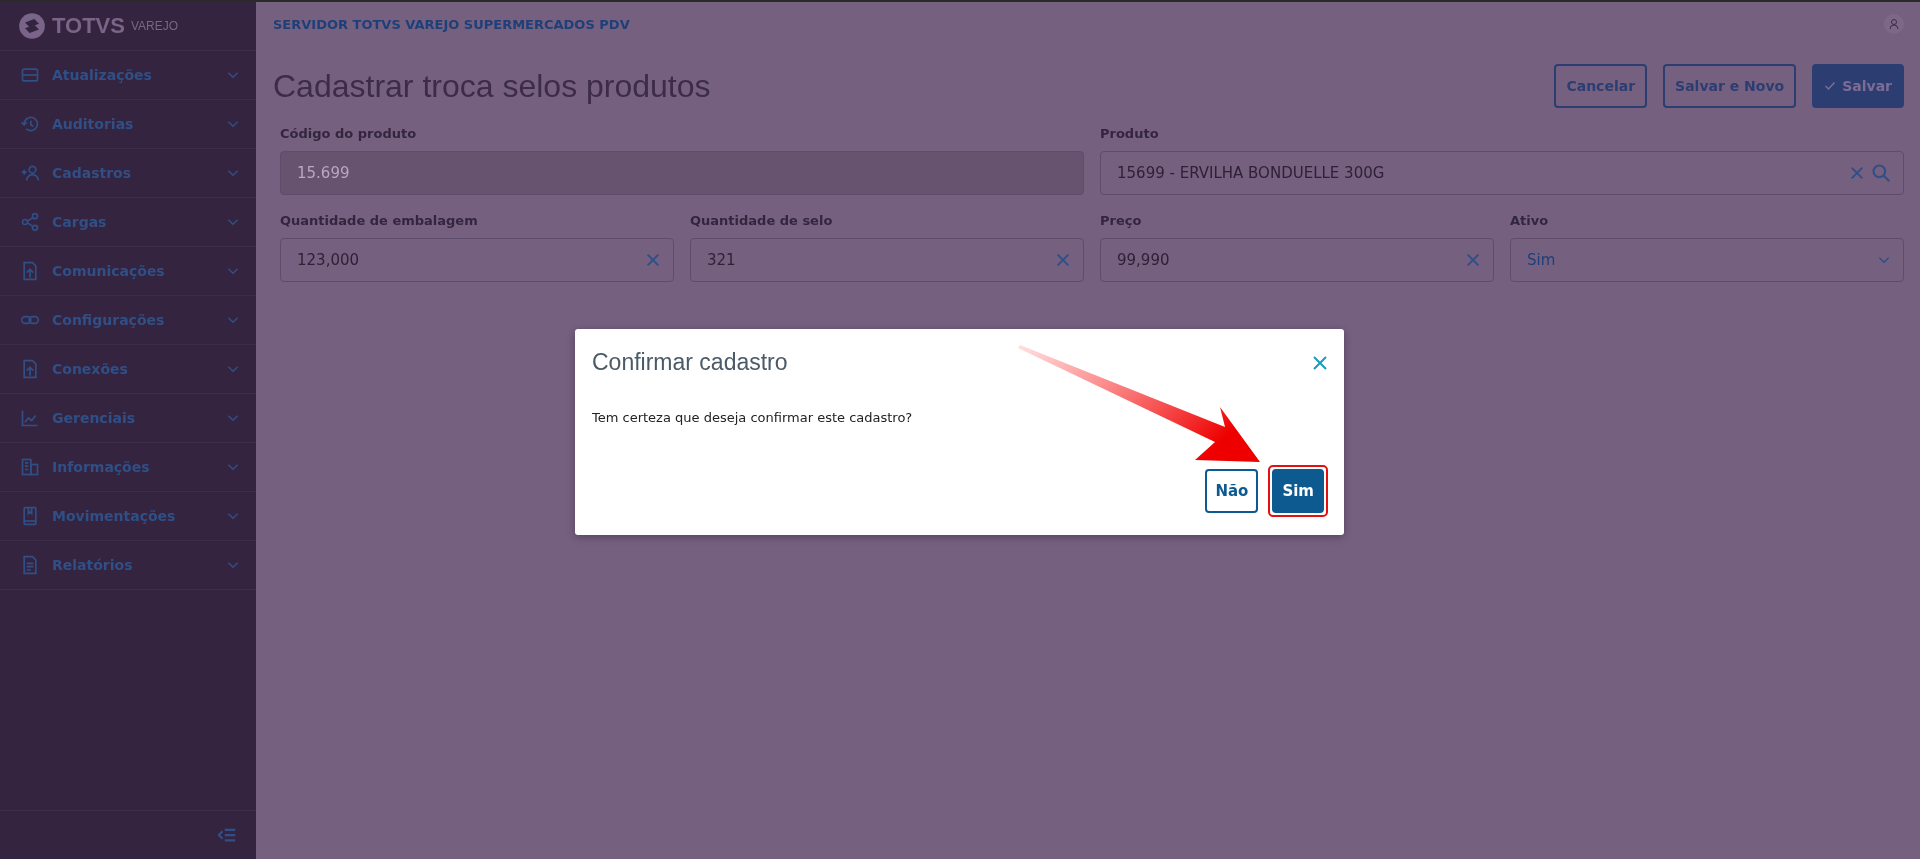  Describe the element at coordinates (1121, 220) in the screenshot. I see `field-label: Preço` at that location.